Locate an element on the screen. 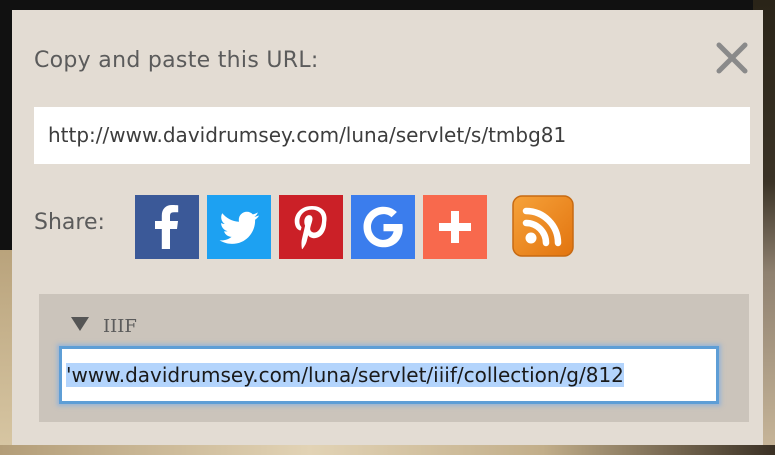 The width and height of the screenshot is (775, 455). more-share-button is located at coordinates (455, 227).